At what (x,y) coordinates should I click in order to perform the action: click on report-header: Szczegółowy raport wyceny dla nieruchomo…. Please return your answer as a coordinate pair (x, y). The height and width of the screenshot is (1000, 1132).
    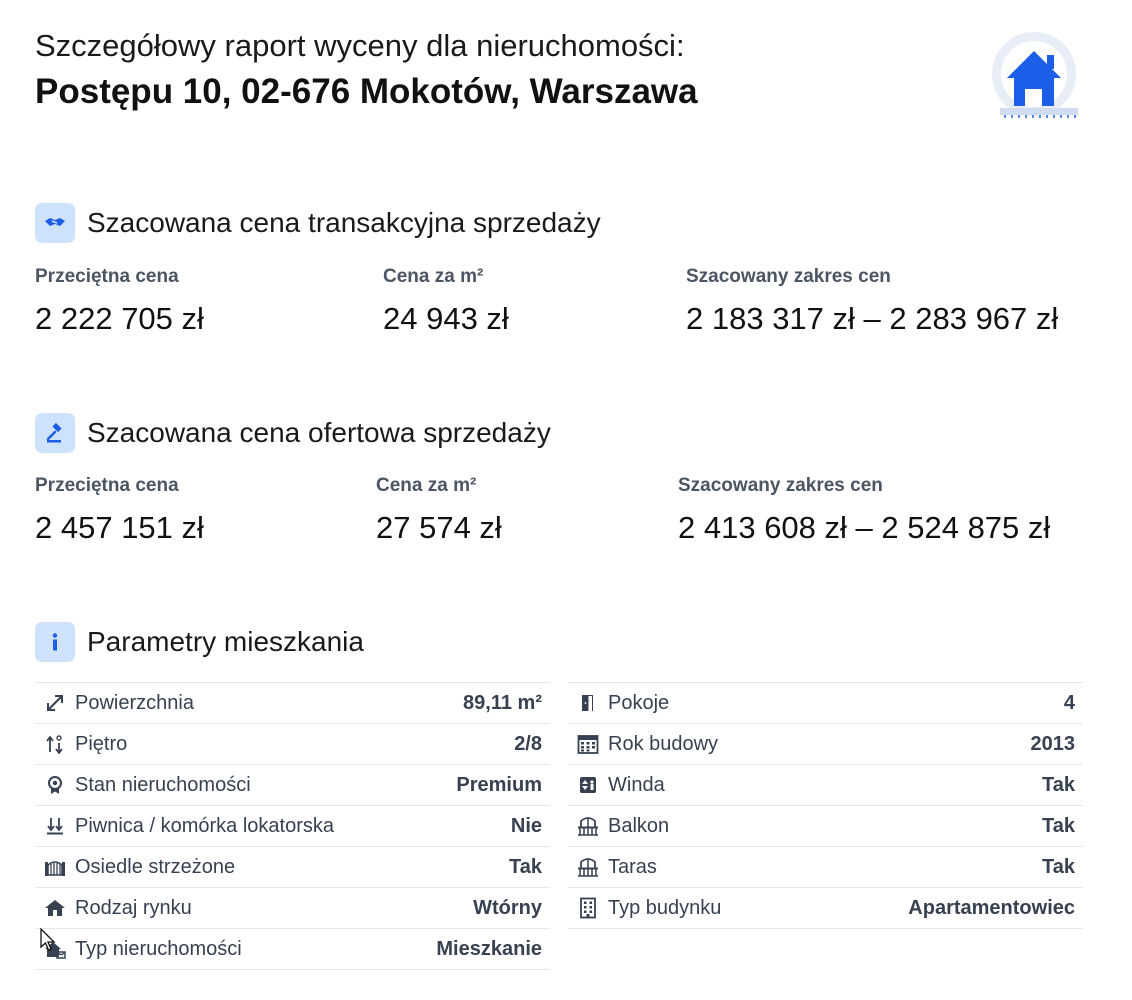
    Looking at the image, I should click on (366, 71).